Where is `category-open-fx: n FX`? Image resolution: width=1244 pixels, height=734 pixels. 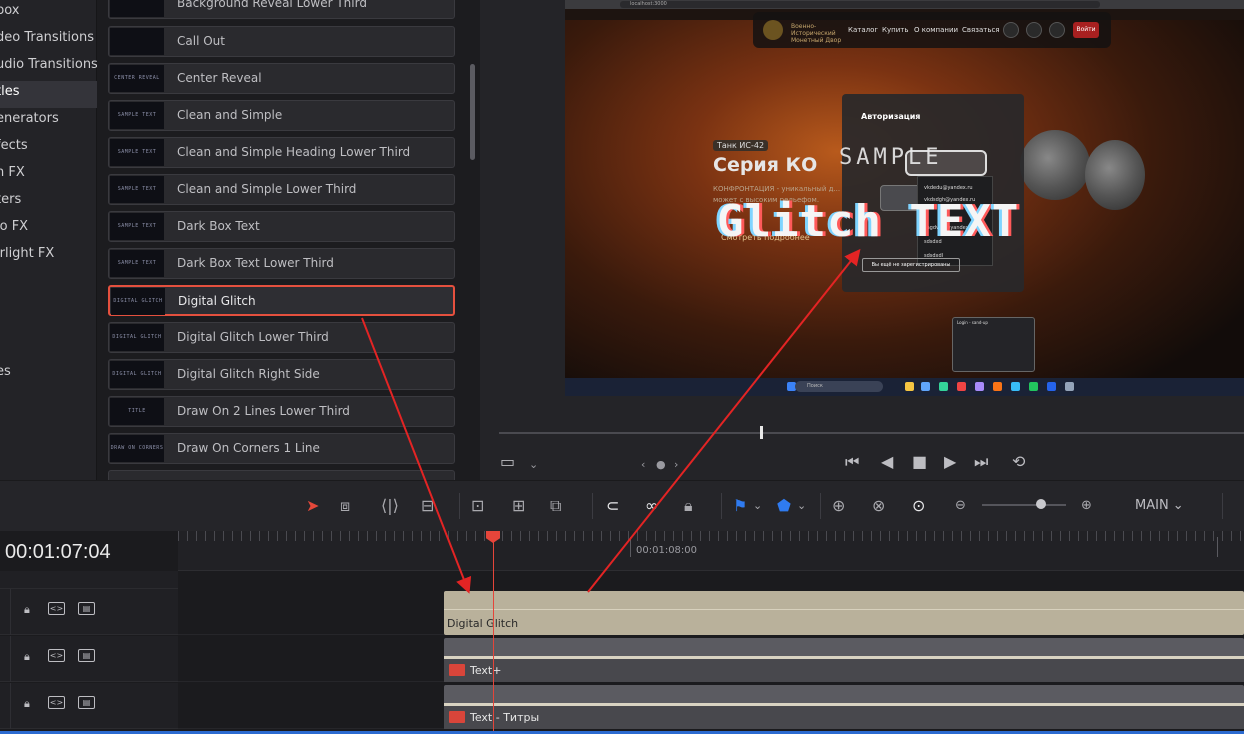 category-open-fx: n FX is located at coordinates (48, 175).